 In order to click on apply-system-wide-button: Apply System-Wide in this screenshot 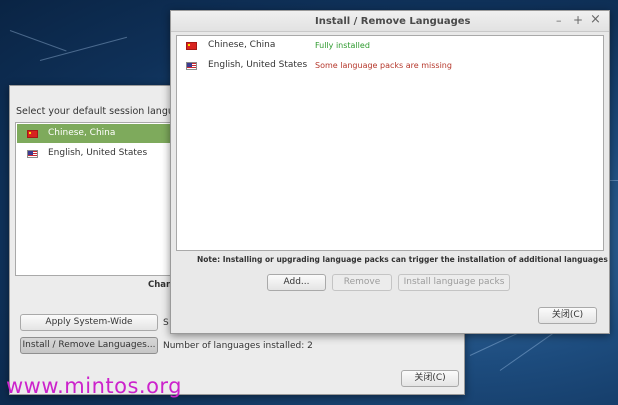, I will do `click(89, 322)`.